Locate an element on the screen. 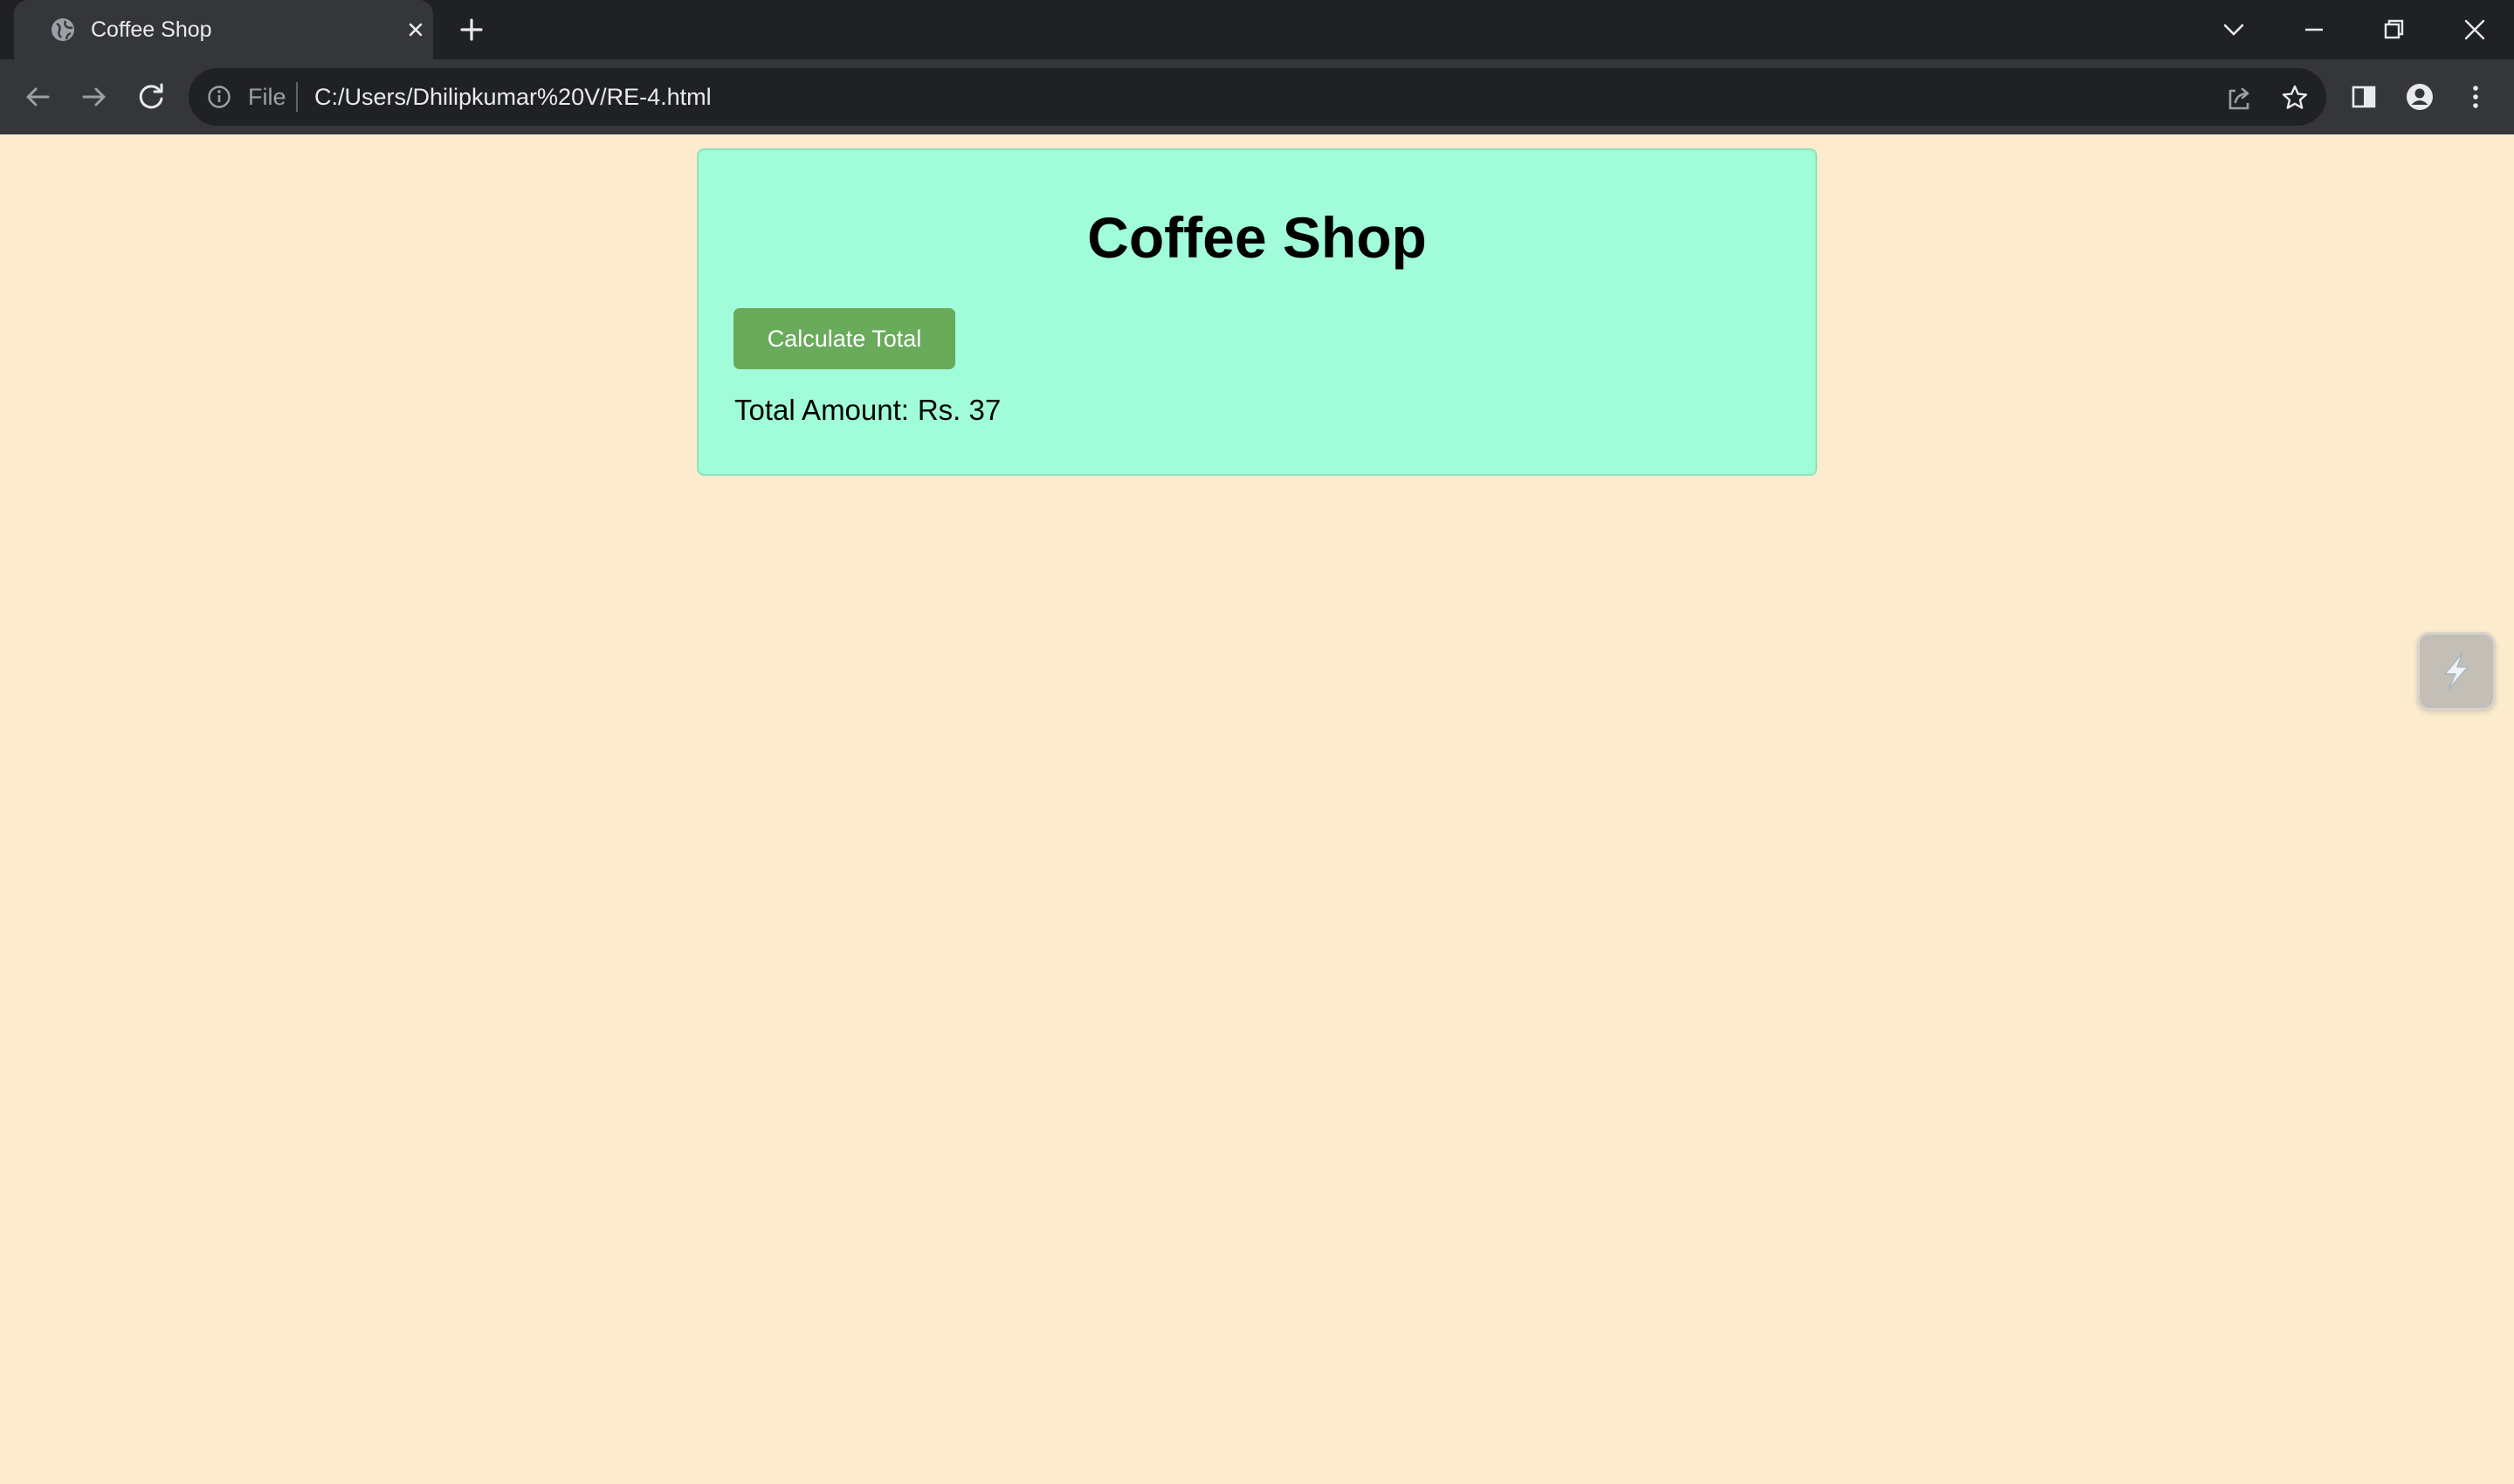 The image size is (2514, 1484). browser-toolbar: File C:/Users/Dhilipkumar%20V/RE-4.html is located at coordinates (1257, 97).